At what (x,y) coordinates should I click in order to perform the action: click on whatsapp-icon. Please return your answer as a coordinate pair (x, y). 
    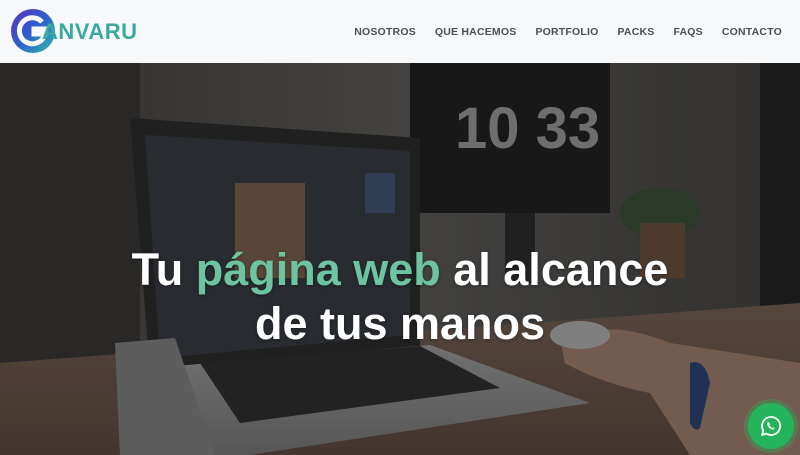
    Looking at the image, I should click on (771, 426).